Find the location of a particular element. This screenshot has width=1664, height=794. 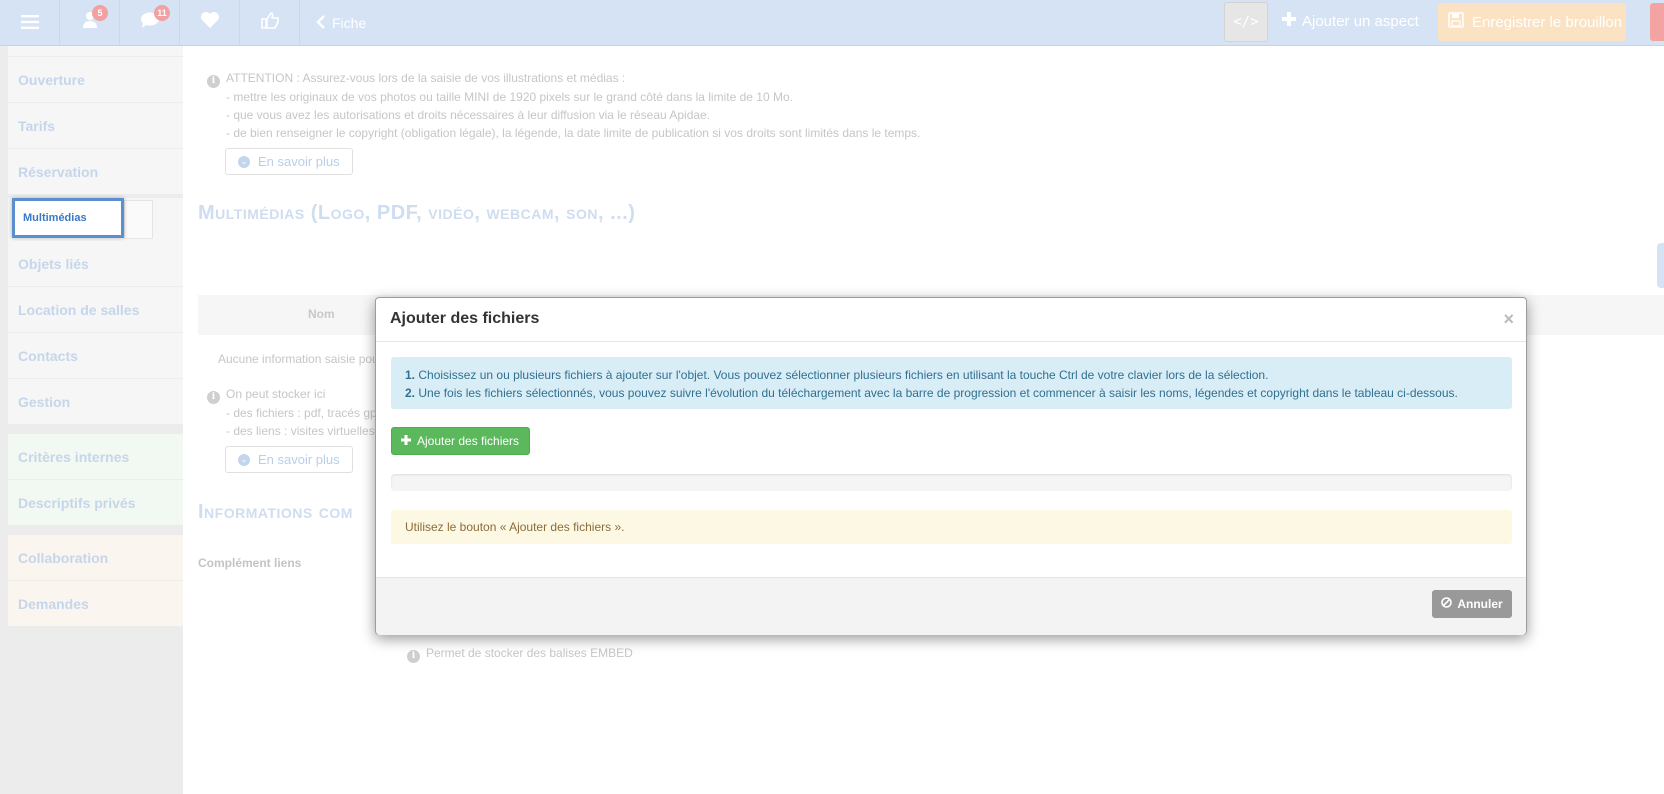

sidebar-item-multimedias-extension is located at coordinates (138, 219).